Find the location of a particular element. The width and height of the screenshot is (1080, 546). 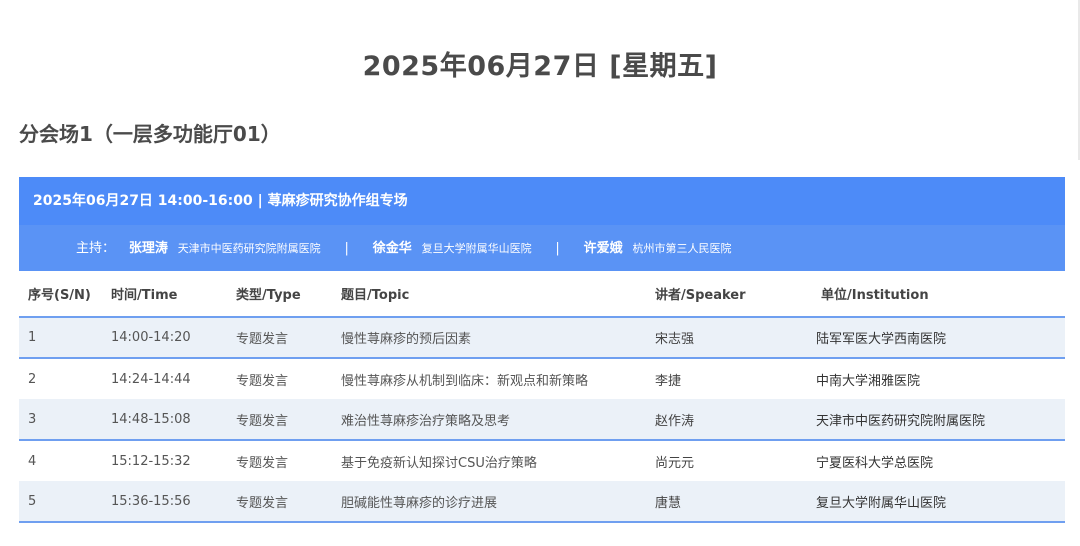

cell-speaker: 赵作涛 is located at coordinates (729, 420).